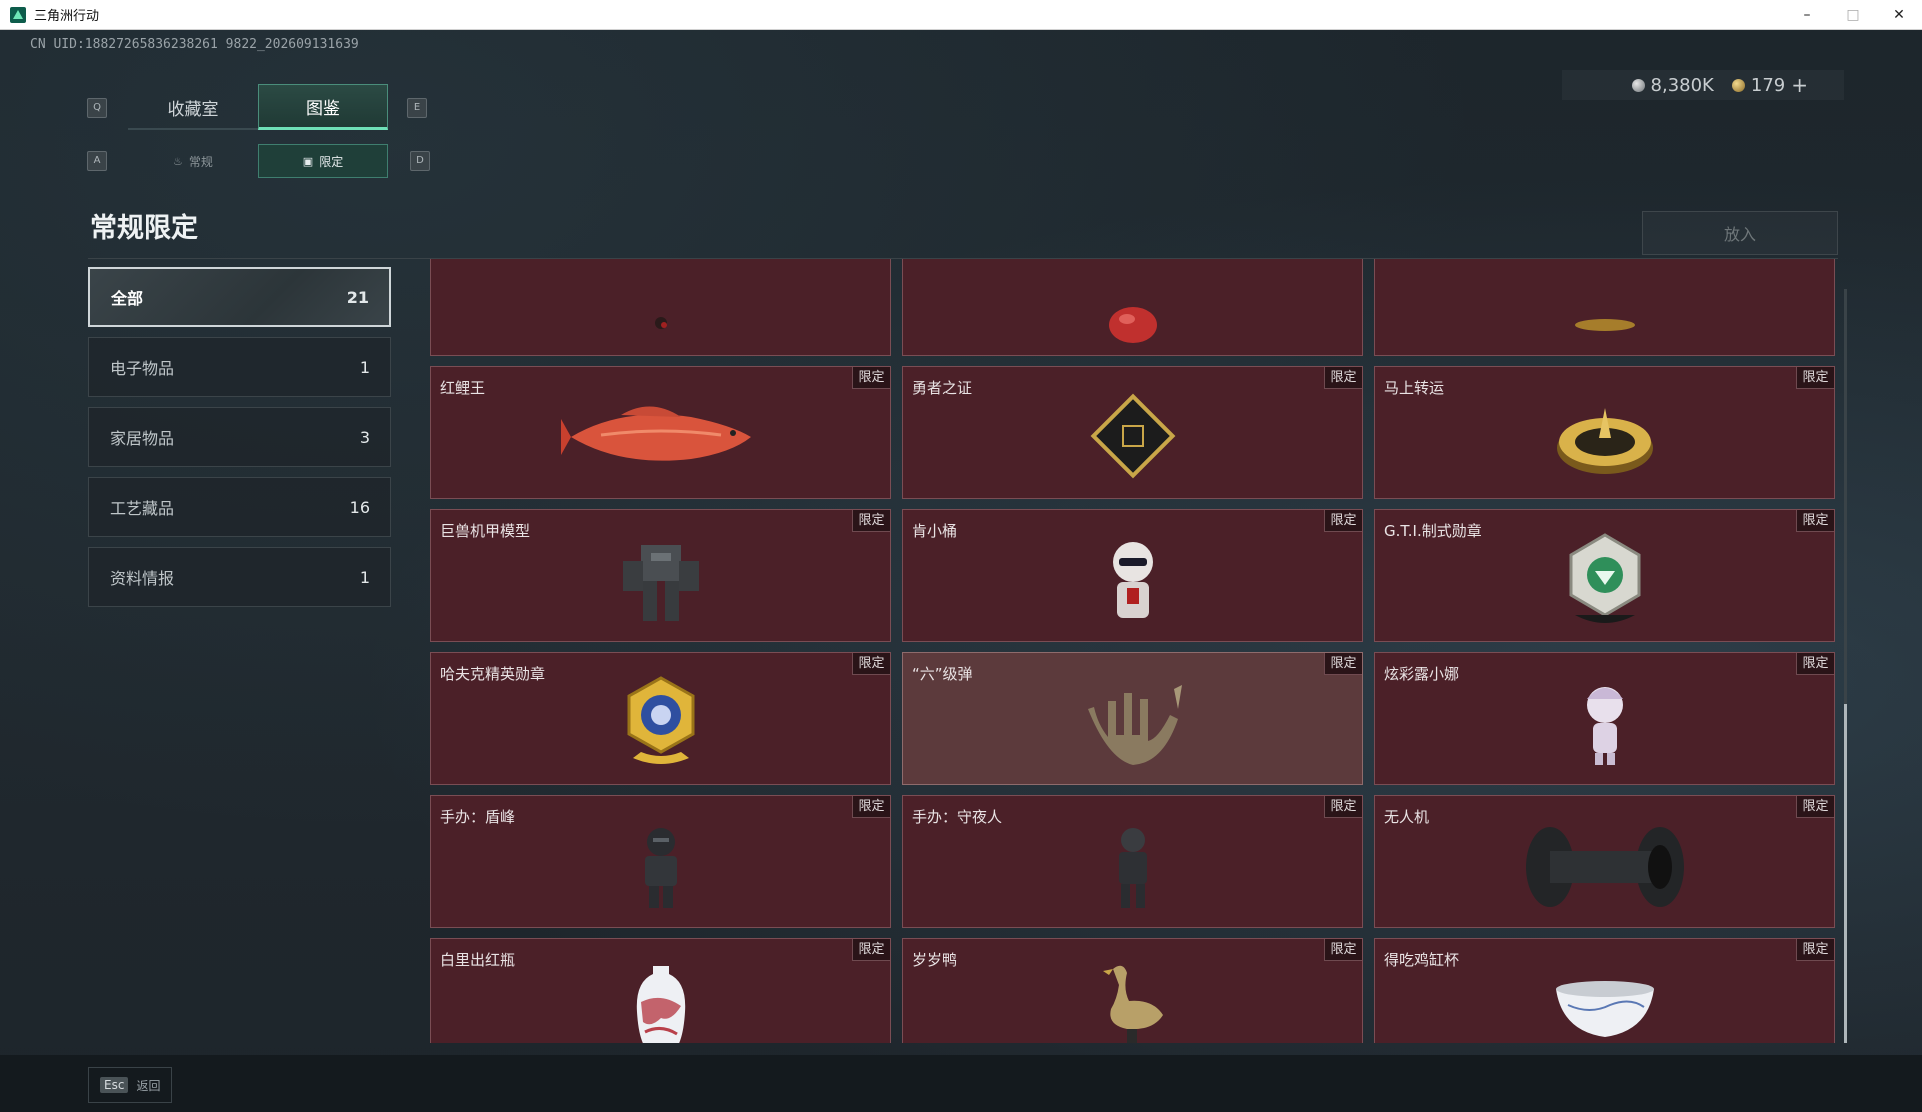  Describe the element at coordinates (1799, 85) in the screenshot. I see `add-currency-button: +` at that location.